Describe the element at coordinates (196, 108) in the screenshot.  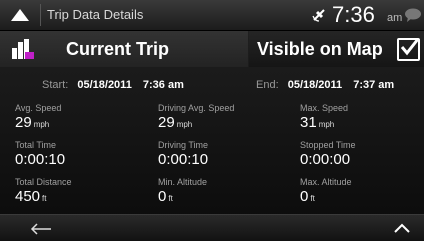
I see `stat-label: Driving Avg. Speed` at that location.